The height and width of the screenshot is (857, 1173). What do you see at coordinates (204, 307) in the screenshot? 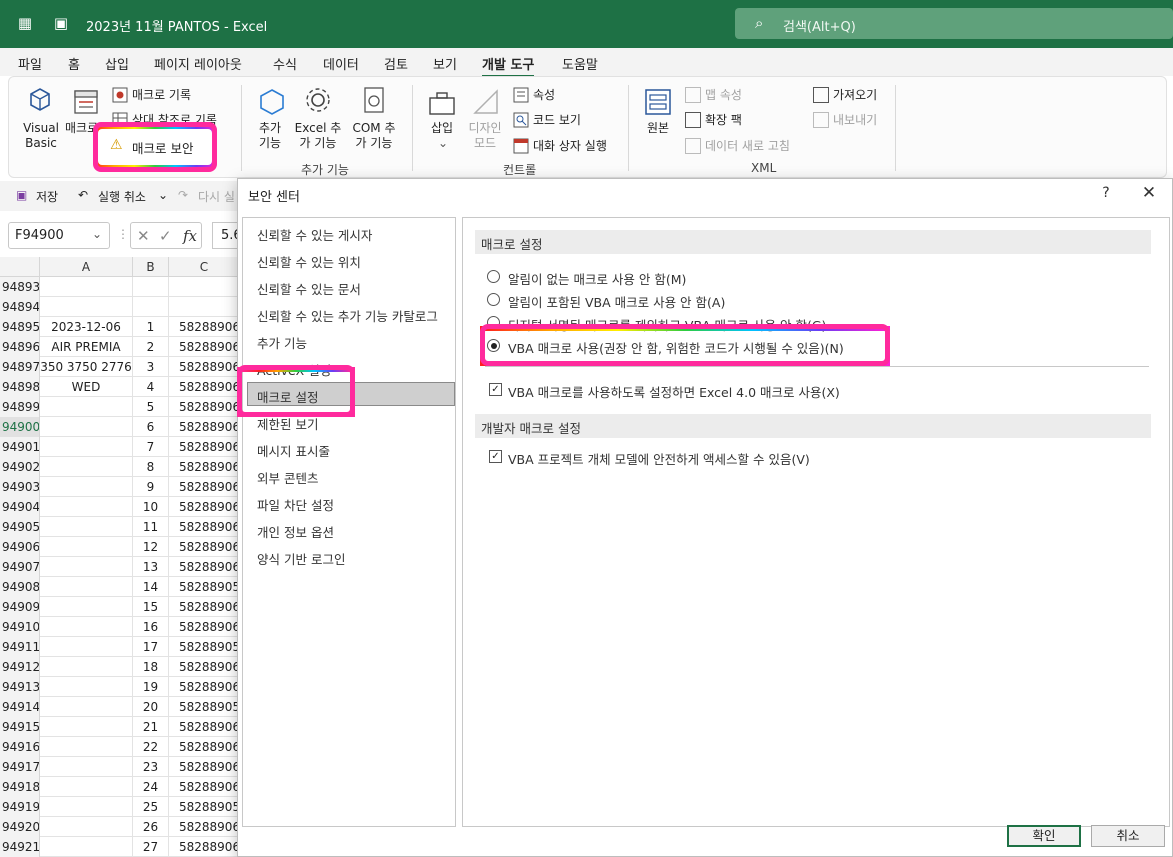
I see `cell-c` at bounding box center [204, 307].